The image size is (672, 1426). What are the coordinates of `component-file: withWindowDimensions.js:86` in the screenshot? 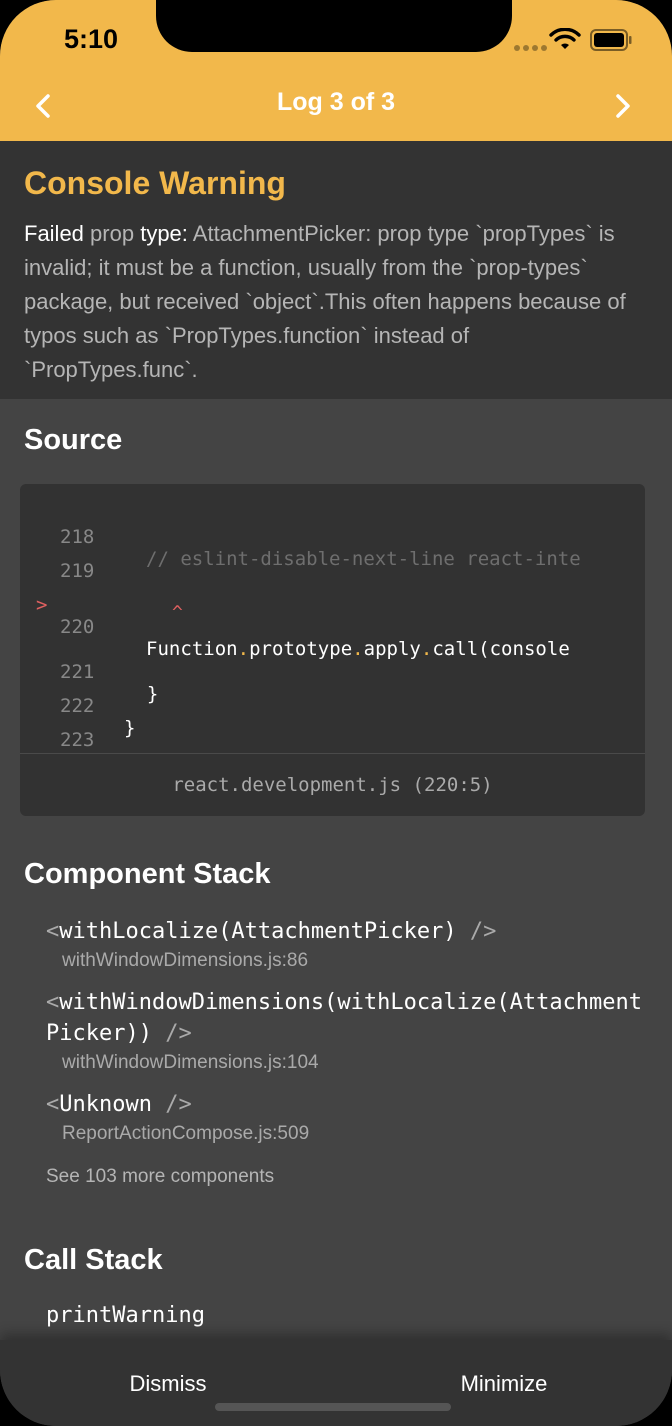 It's located at (185, 960).